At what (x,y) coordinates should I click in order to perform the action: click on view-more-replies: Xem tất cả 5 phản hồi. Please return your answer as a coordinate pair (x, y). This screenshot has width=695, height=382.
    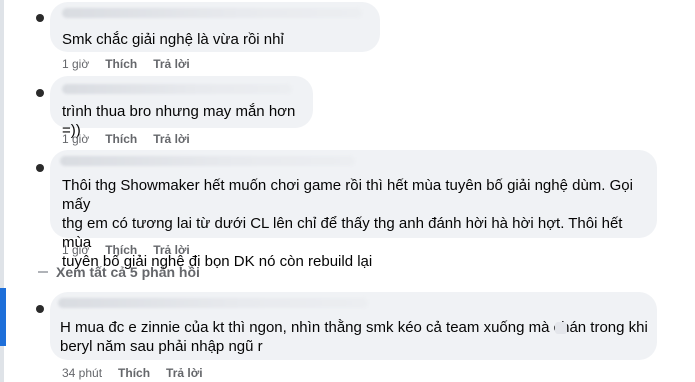
    Looking at the image, I should click on (119, 272).